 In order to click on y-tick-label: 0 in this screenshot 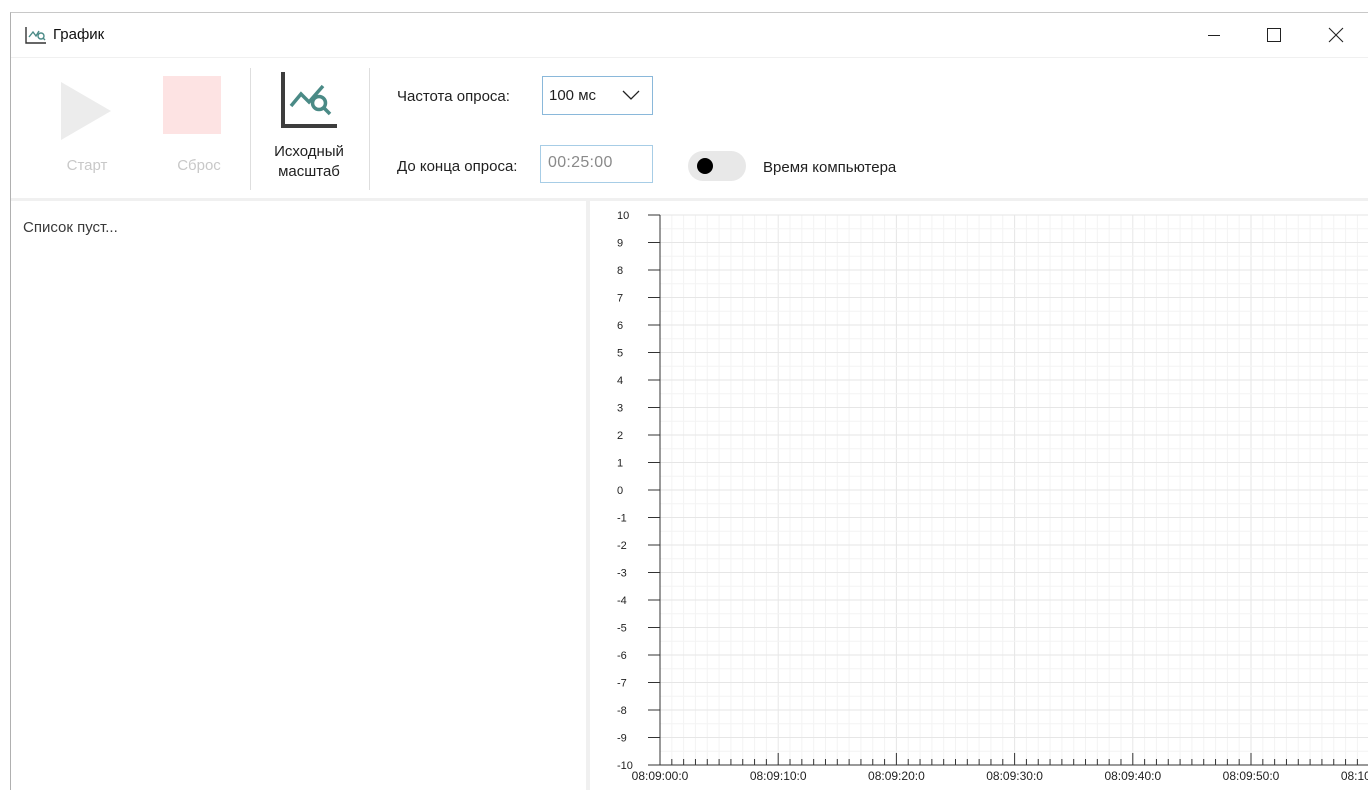, I will do `click(620, 491)`.